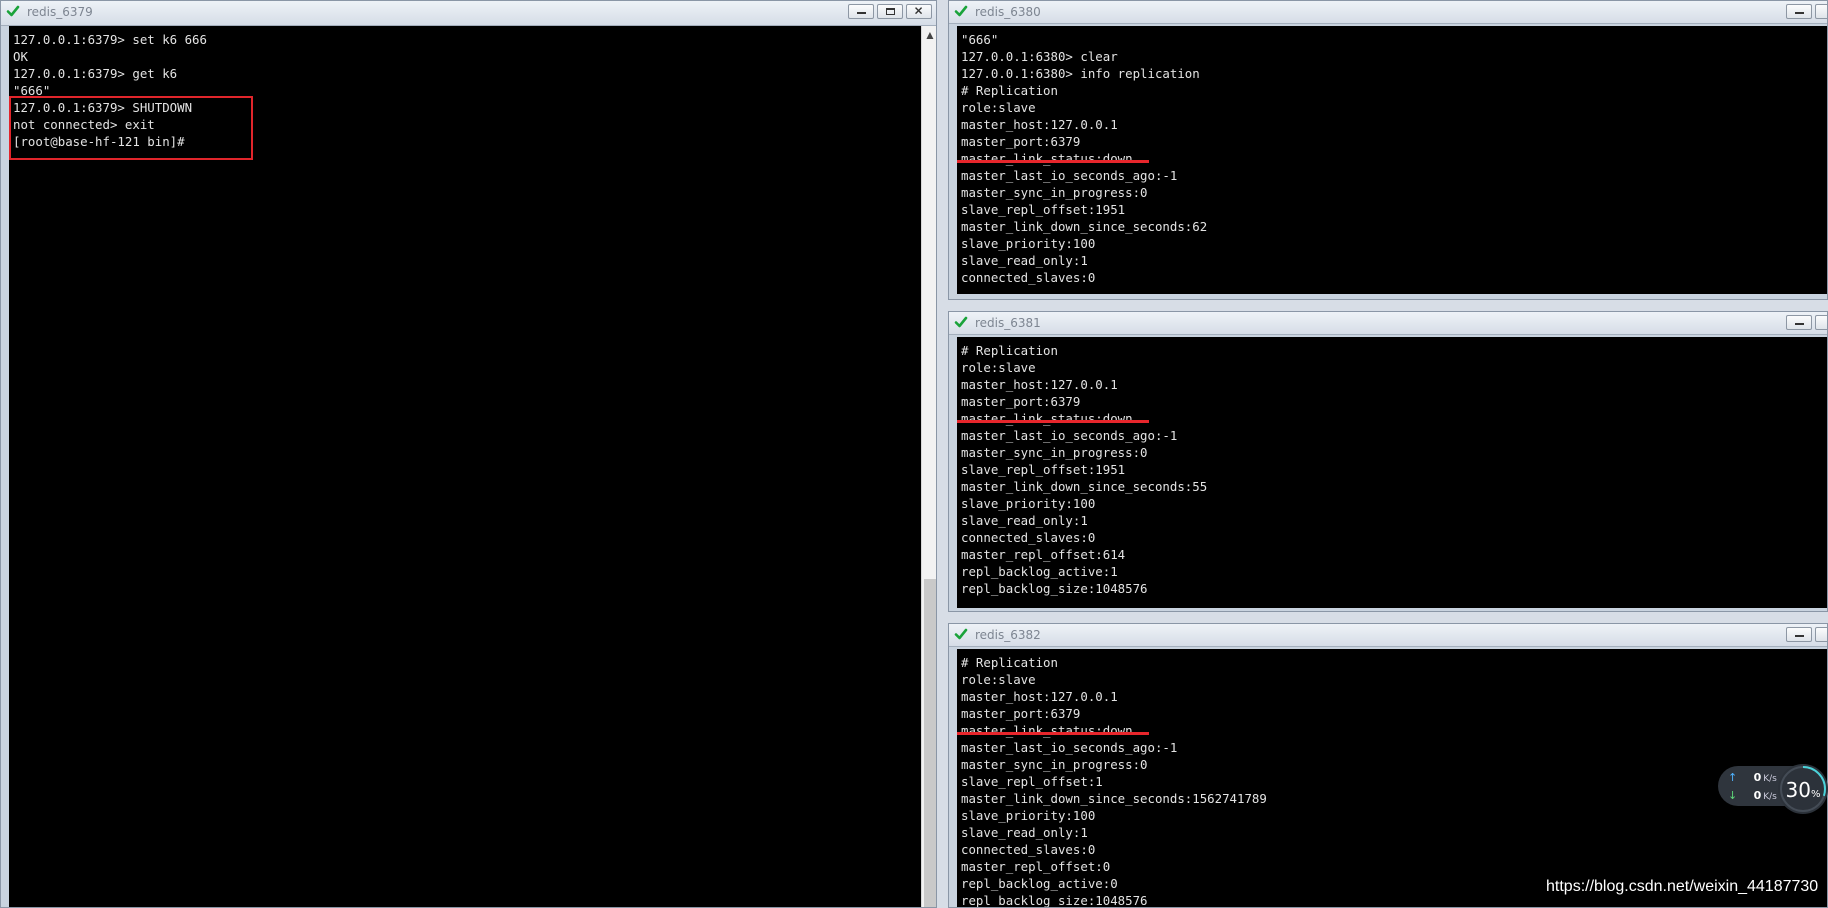 Image resolution: width=1828 pixels, height=908 pixels. Describe the element at coordinates (95, 73) in the screenshot. I see `terminal-line: 127.0.0.1:6379> get k6` at that location.